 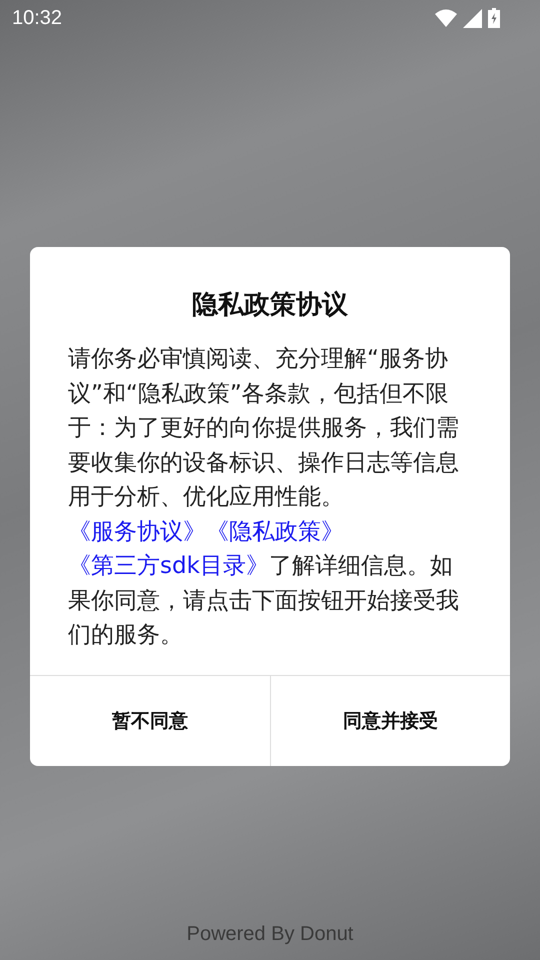 I want to click on wifi-icon, so click(x=446, y=18).